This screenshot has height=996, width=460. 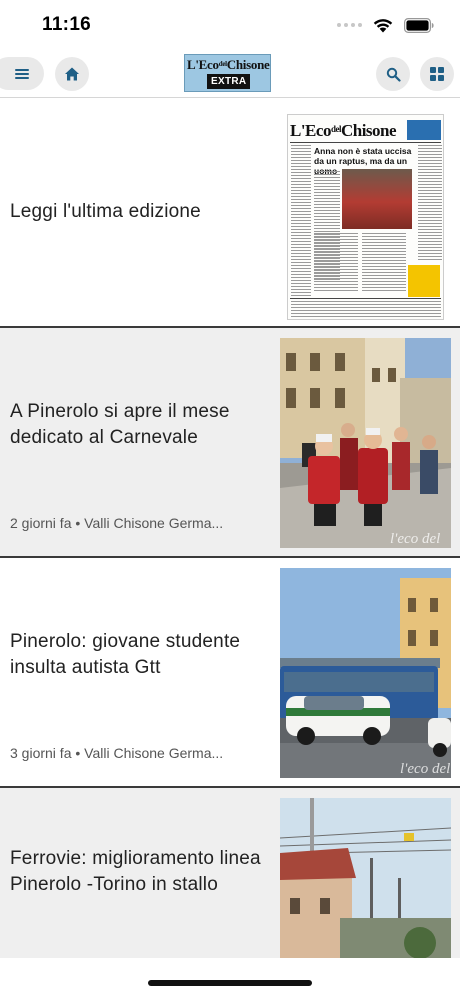 I want to click on search-icon, so click(x=393, y=74).